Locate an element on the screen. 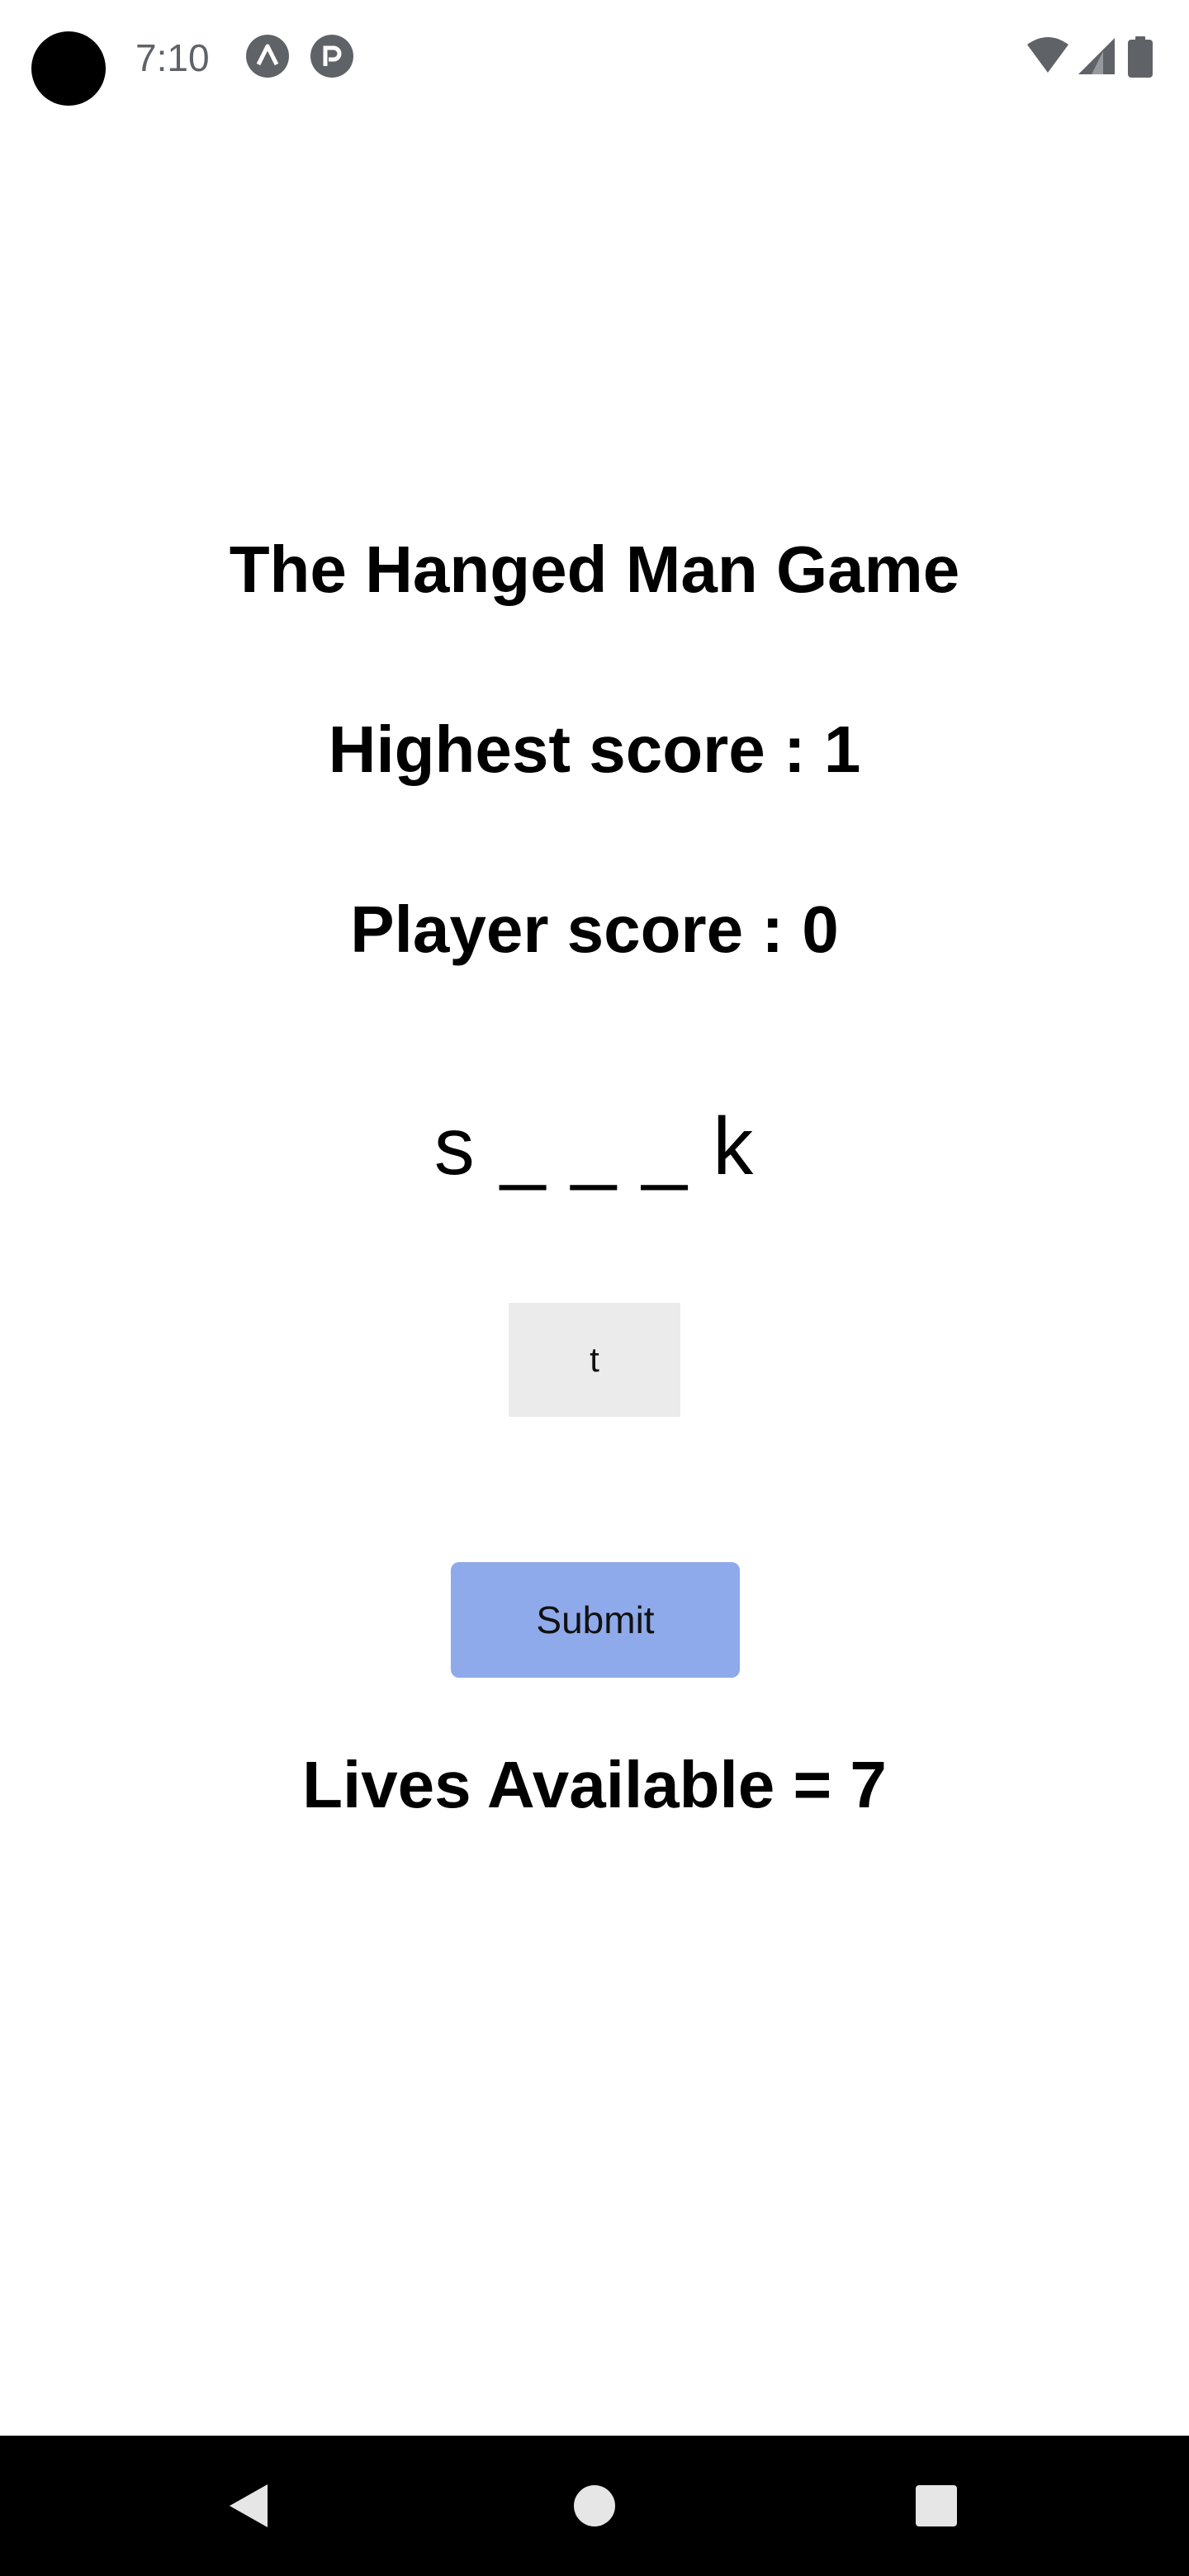 The height and width of the screenshot is (2576, 1189). lives-available-label: Lives Available = 7 is located at coordinates (594, 1784).